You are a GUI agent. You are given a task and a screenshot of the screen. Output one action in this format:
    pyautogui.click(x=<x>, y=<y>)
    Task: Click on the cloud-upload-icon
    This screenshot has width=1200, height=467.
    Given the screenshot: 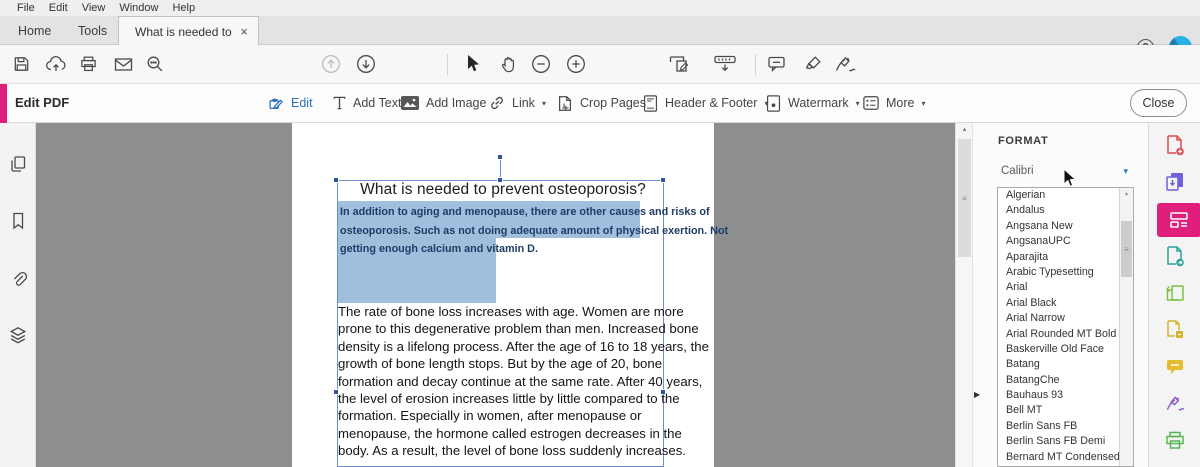 What is the action you would take?
    pyautogui.click(x=56, y=64)
    